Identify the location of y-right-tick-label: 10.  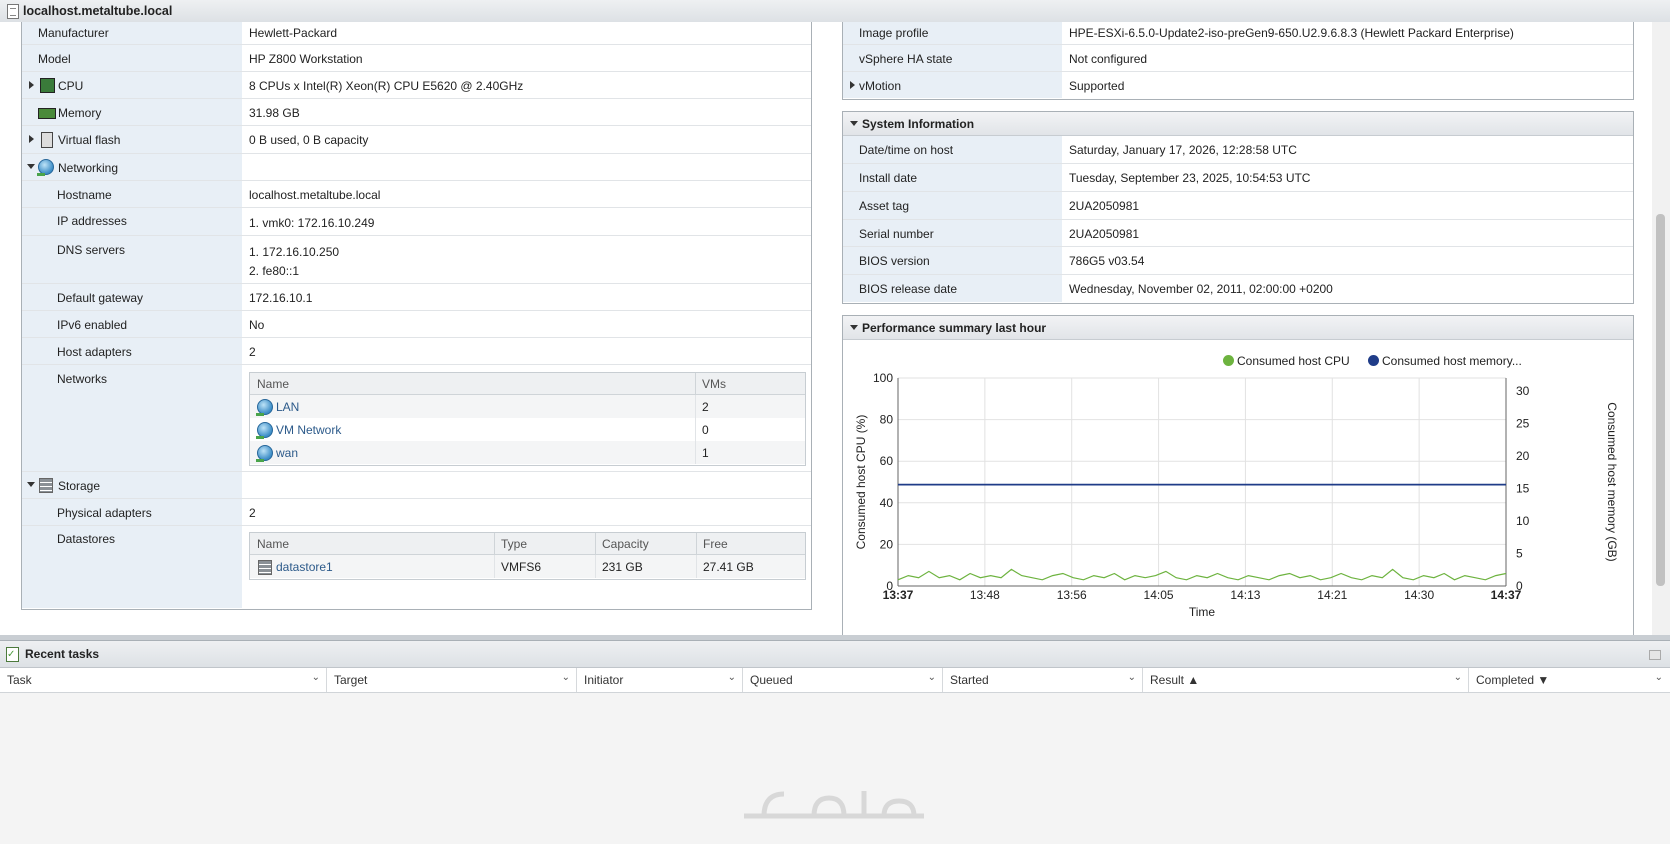
(1523, 521).